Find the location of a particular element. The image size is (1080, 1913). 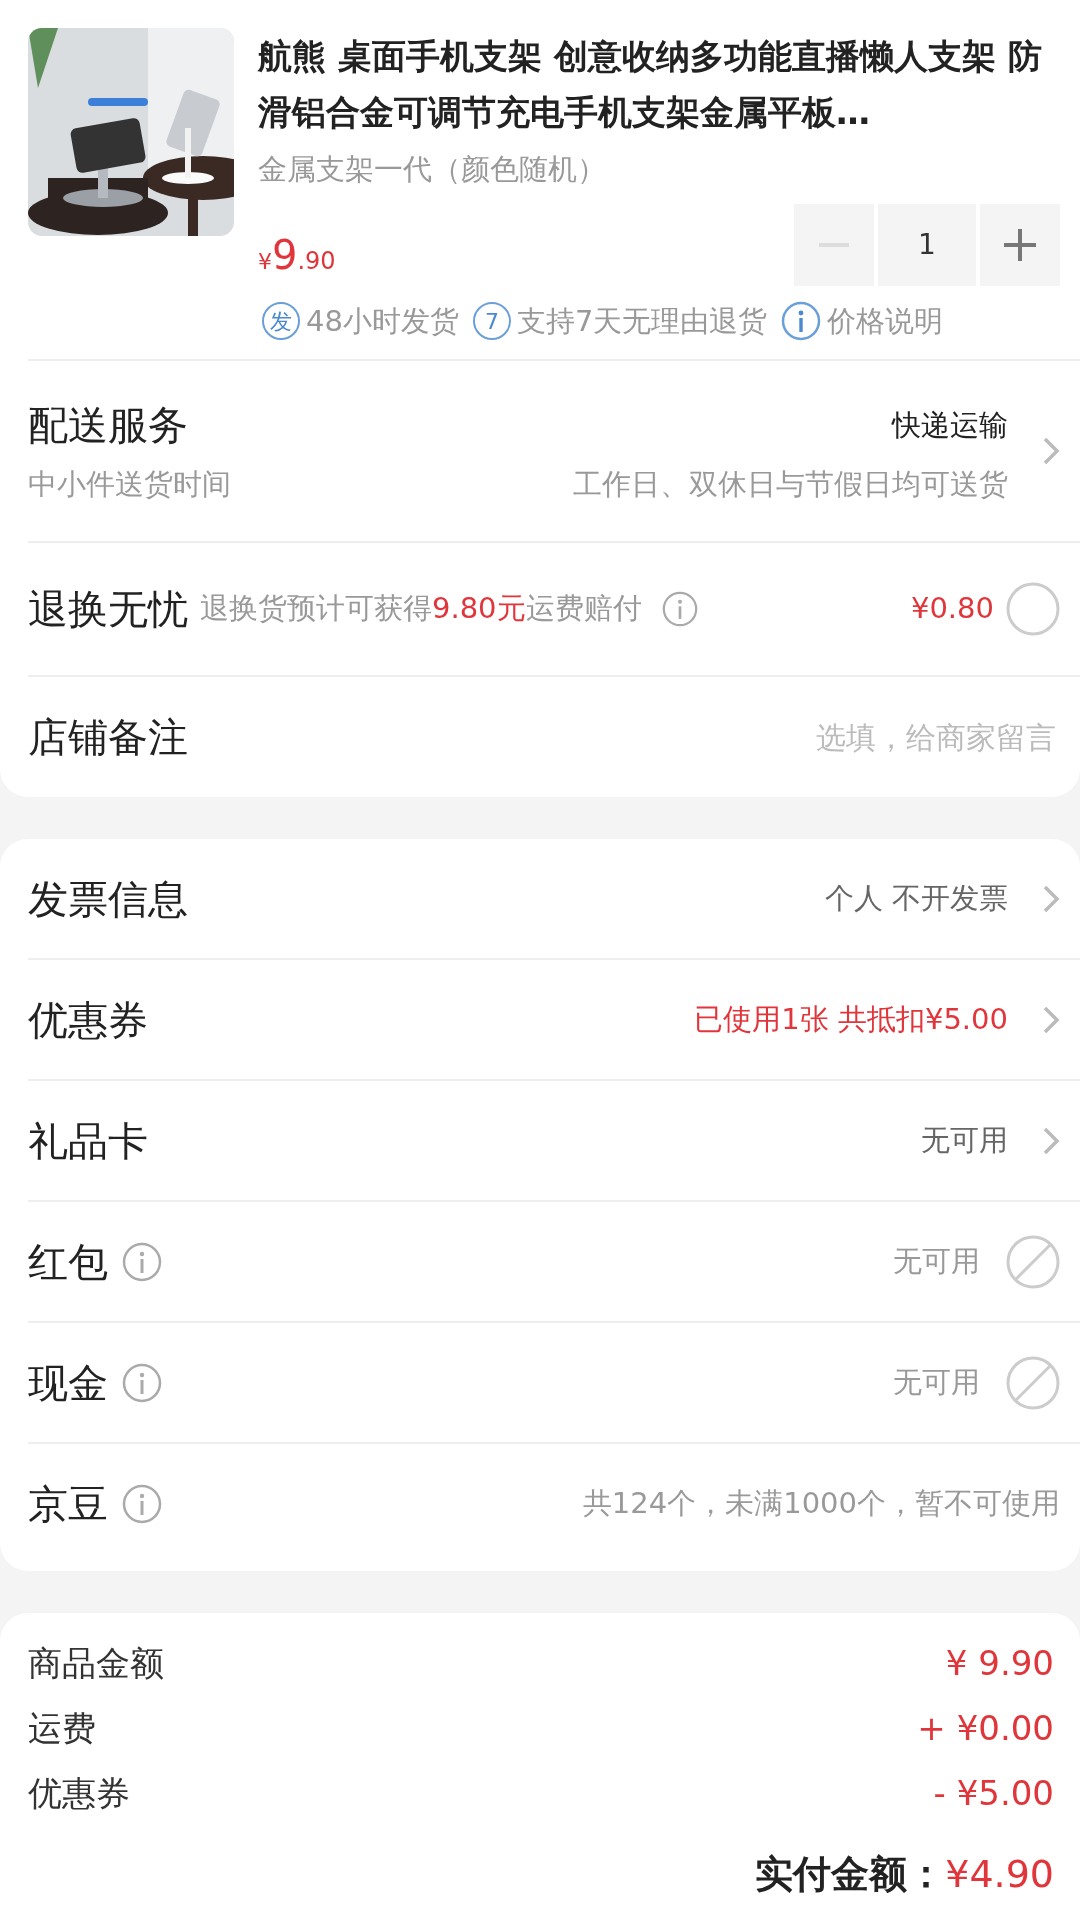

note-field: 选填，给商家留言 is located at coordinates (808, 737).